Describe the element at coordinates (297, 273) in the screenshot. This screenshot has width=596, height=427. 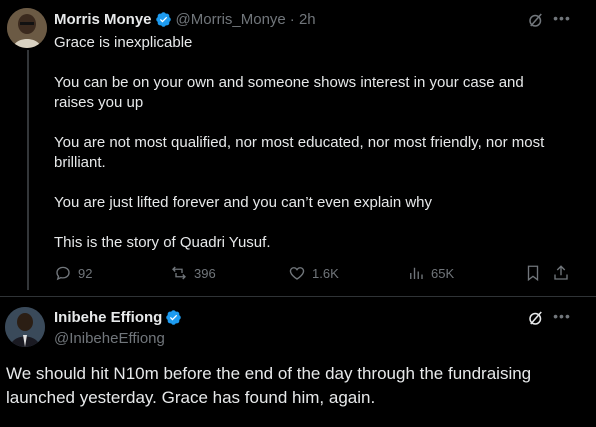
I see `heart-icon` at that location.